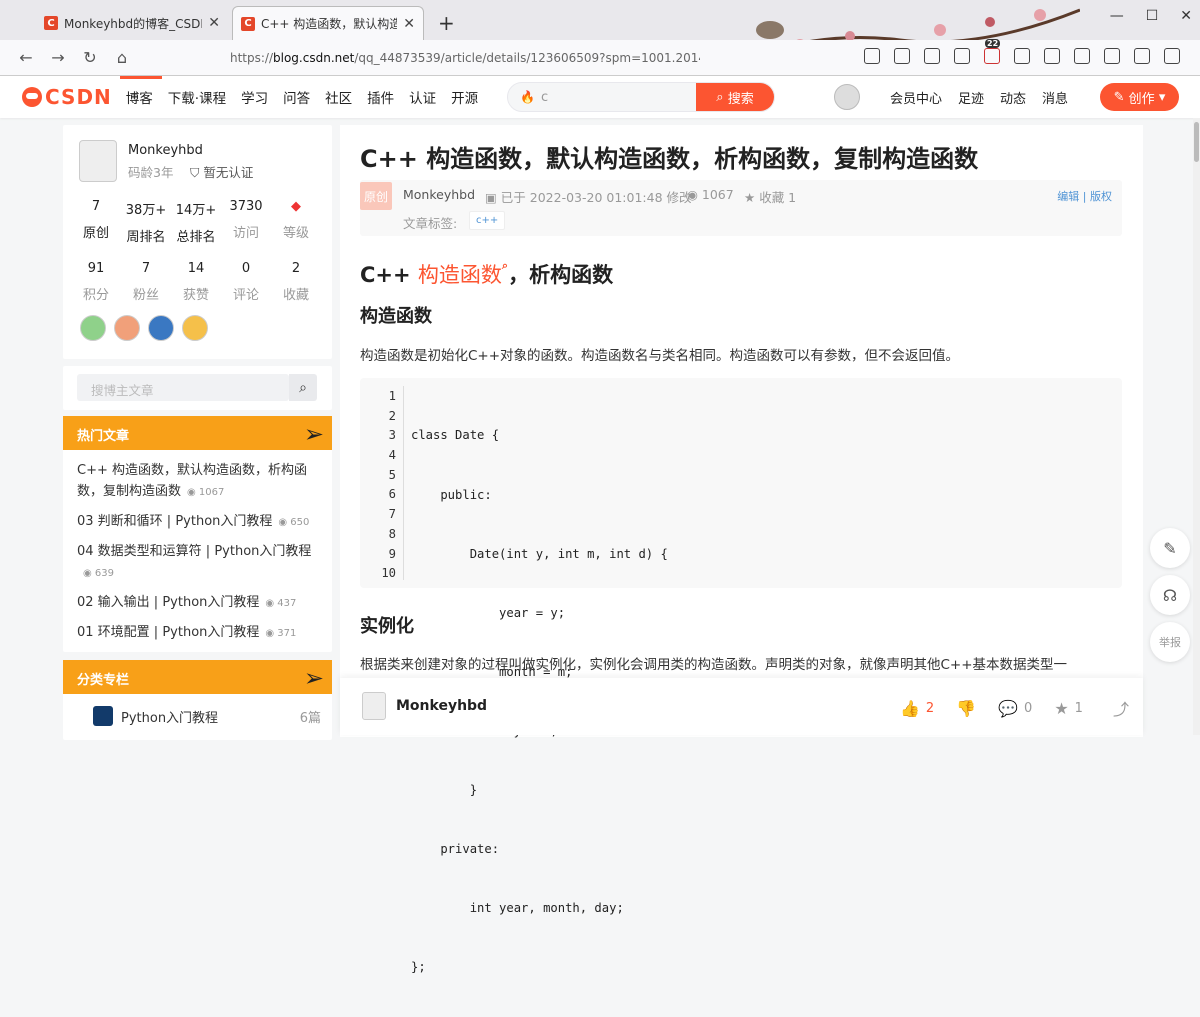 The width and height of the screenshot is (1200, 1017). I want to click on calendar-icon: ▣, so click(493, 197).